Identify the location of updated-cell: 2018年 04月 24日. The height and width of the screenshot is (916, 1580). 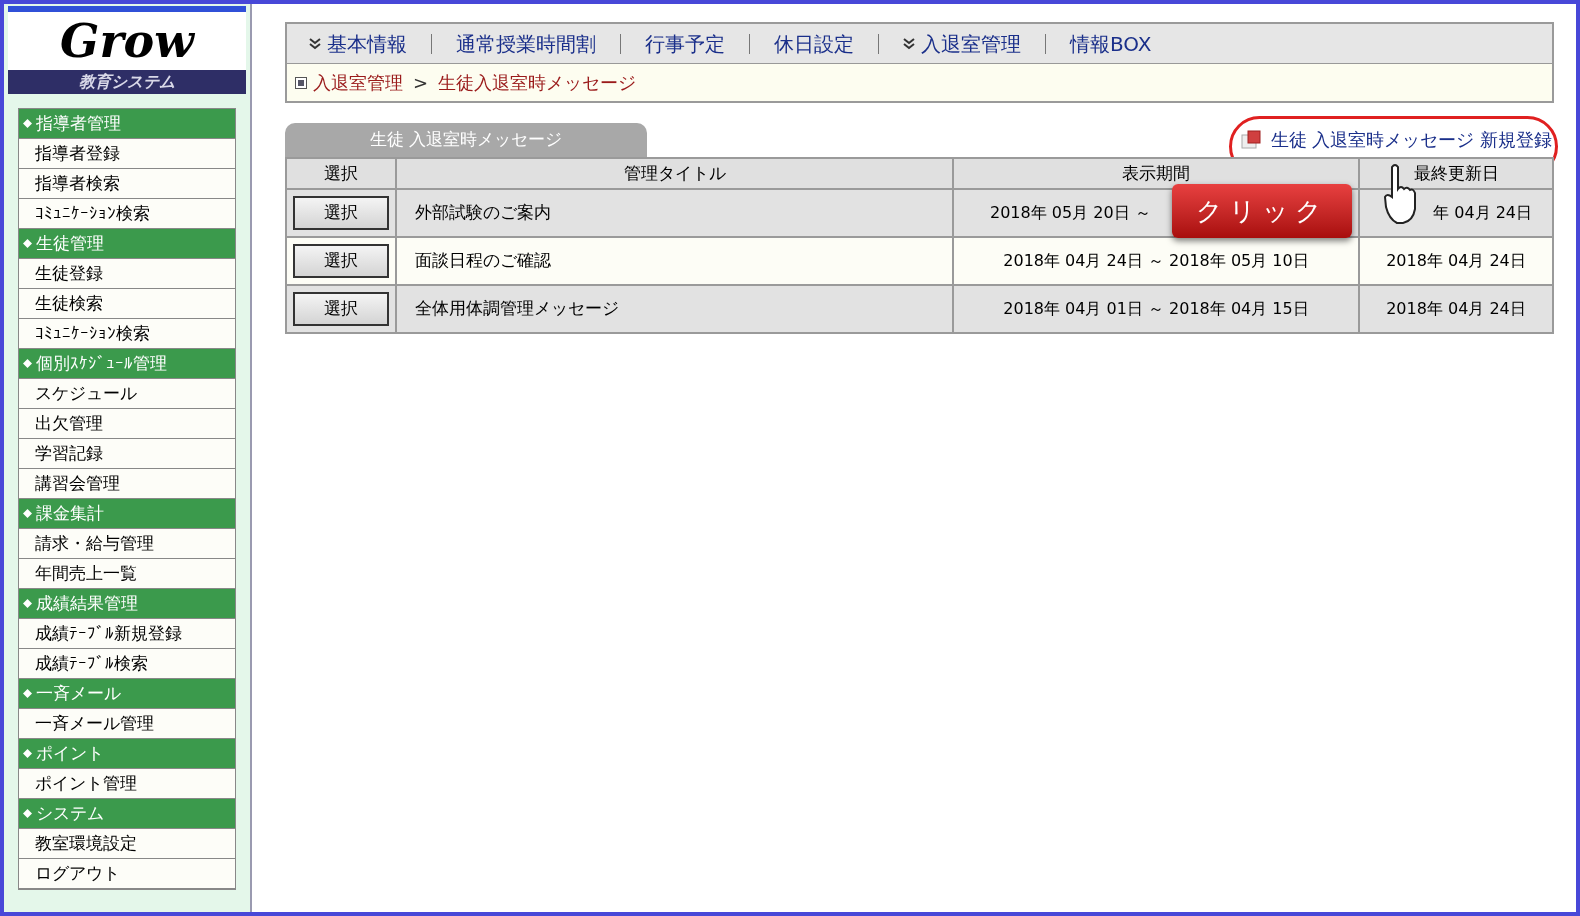
(1456, 309).